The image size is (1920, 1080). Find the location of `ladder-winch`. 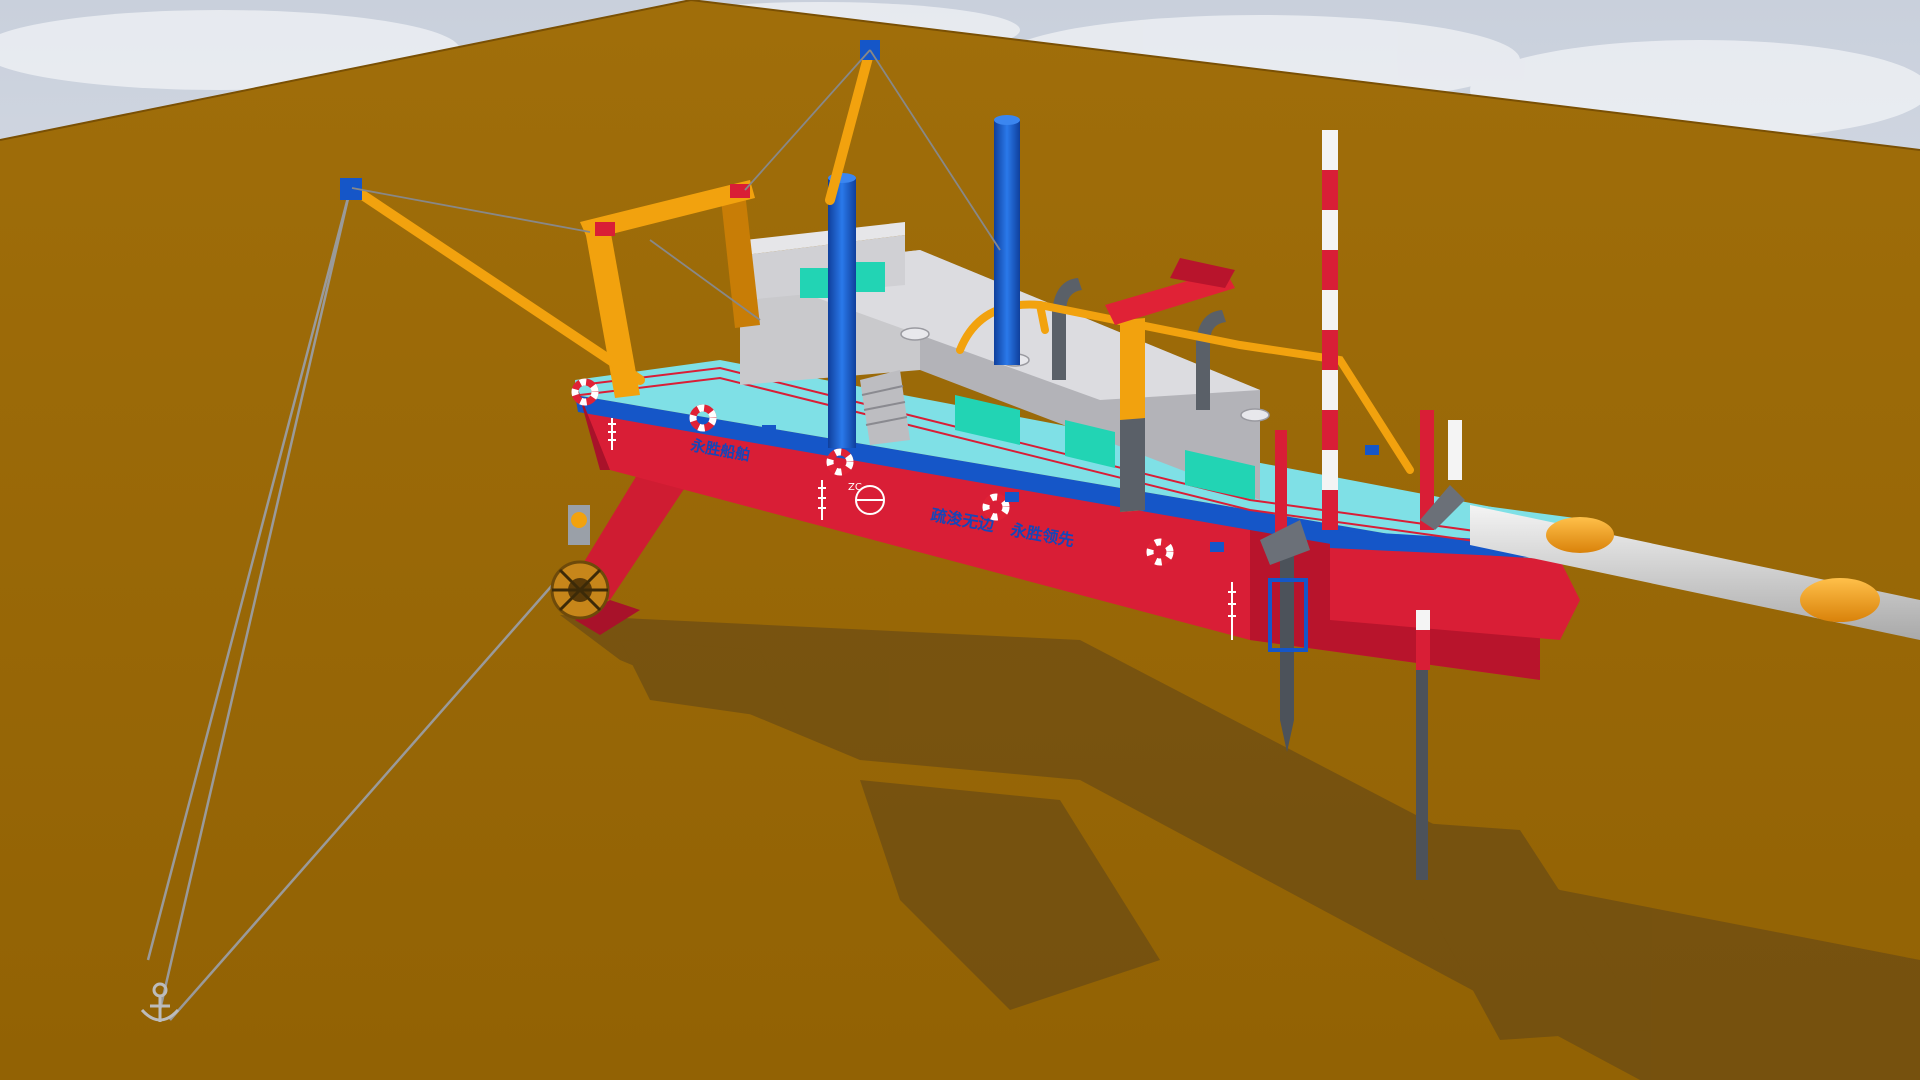

ladder-winch is located at coordinates (579, 525).